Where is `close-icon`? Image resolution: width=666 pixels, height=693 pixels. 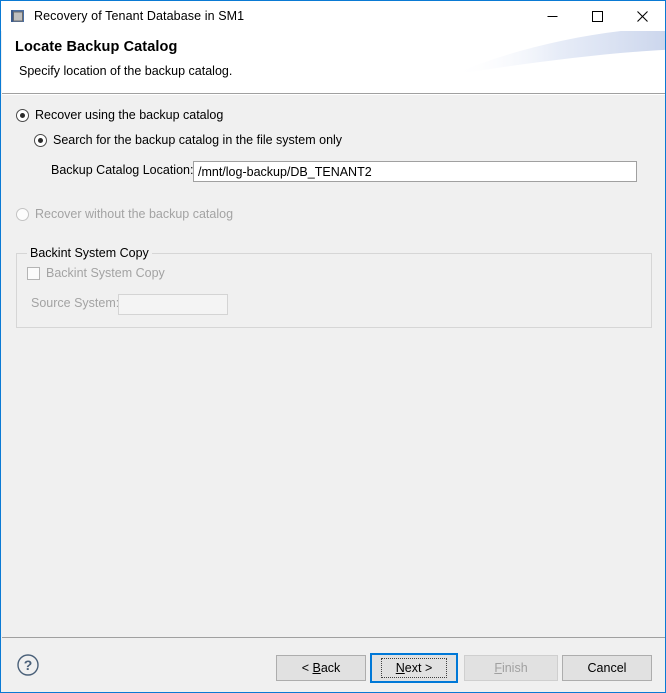 close-icon is located at coordinates (642, 16).